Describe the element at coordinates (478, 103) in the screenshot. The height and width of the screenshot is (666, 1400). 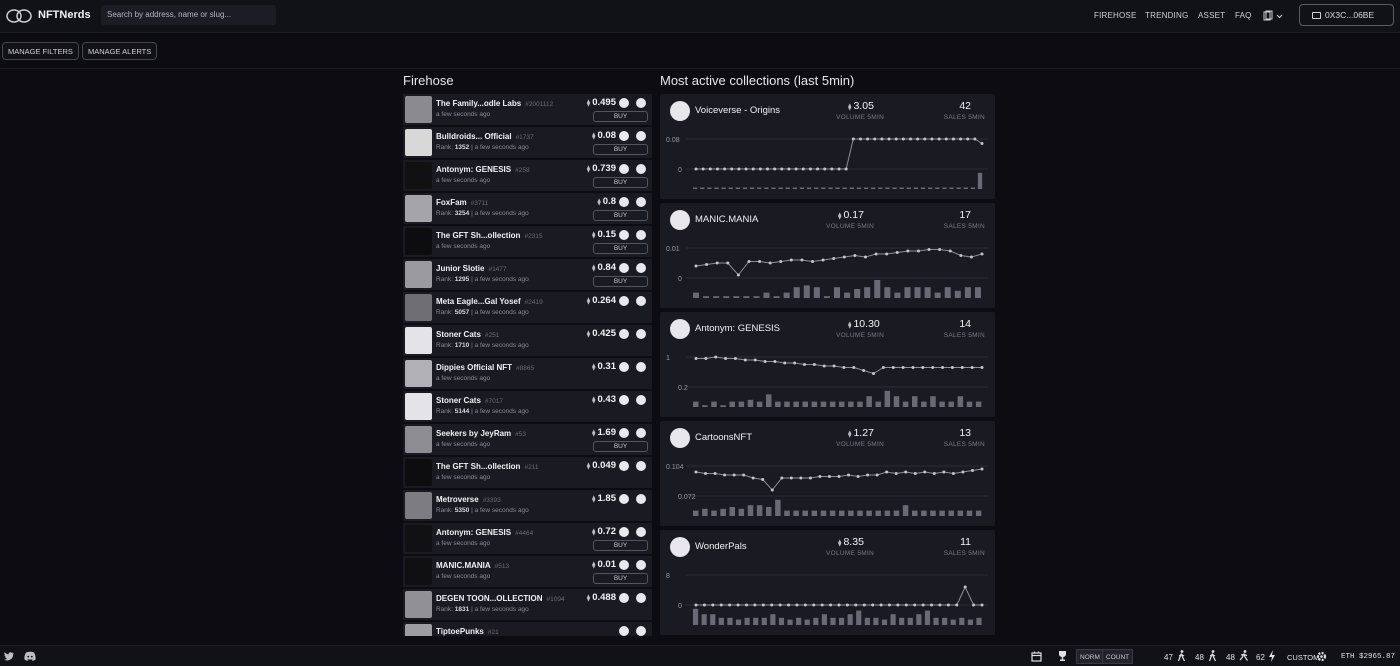
I see `nft-collection-name: The Family...odle Labs` at that location.